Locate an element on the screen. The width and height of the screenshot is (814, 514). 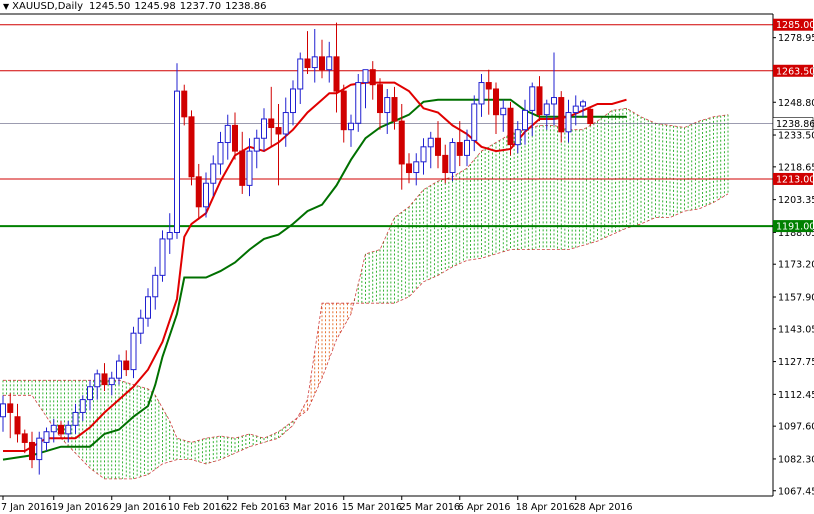
x-tick-label: 7 Jan 2016 is located at coordinates (26, 507).